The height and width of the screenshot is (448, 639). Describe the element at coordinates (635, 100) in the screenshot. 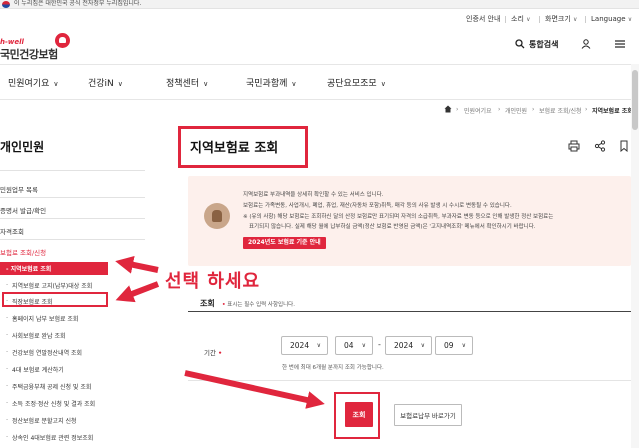

I see `scrollbar-thumb` at that location.